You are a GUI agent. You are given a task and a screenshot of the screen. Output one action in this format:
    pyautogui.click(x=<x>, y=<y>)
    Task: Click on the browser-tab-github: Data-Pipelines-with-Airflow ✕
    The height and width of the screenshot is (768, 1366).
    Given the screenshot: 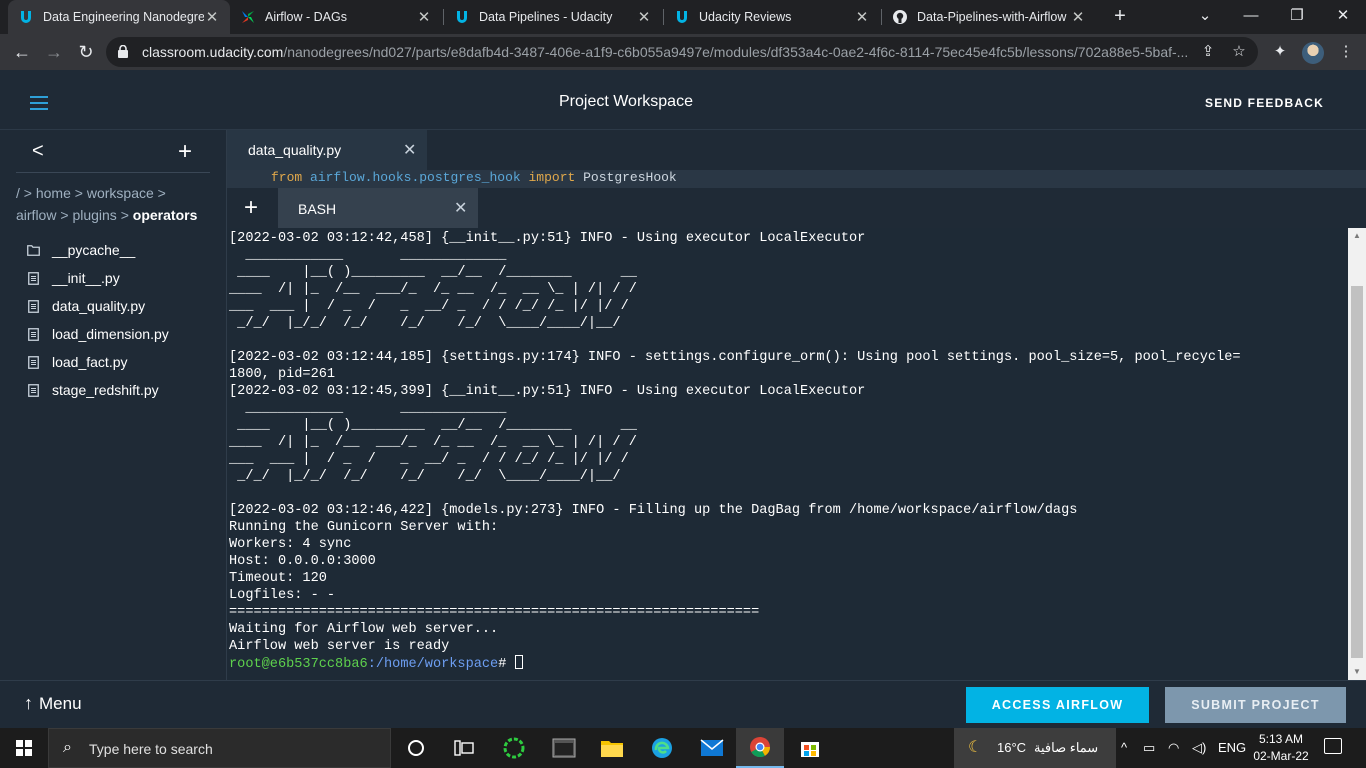 What is the action you would take?
    pyautogui.click(x=989, y=17)
    